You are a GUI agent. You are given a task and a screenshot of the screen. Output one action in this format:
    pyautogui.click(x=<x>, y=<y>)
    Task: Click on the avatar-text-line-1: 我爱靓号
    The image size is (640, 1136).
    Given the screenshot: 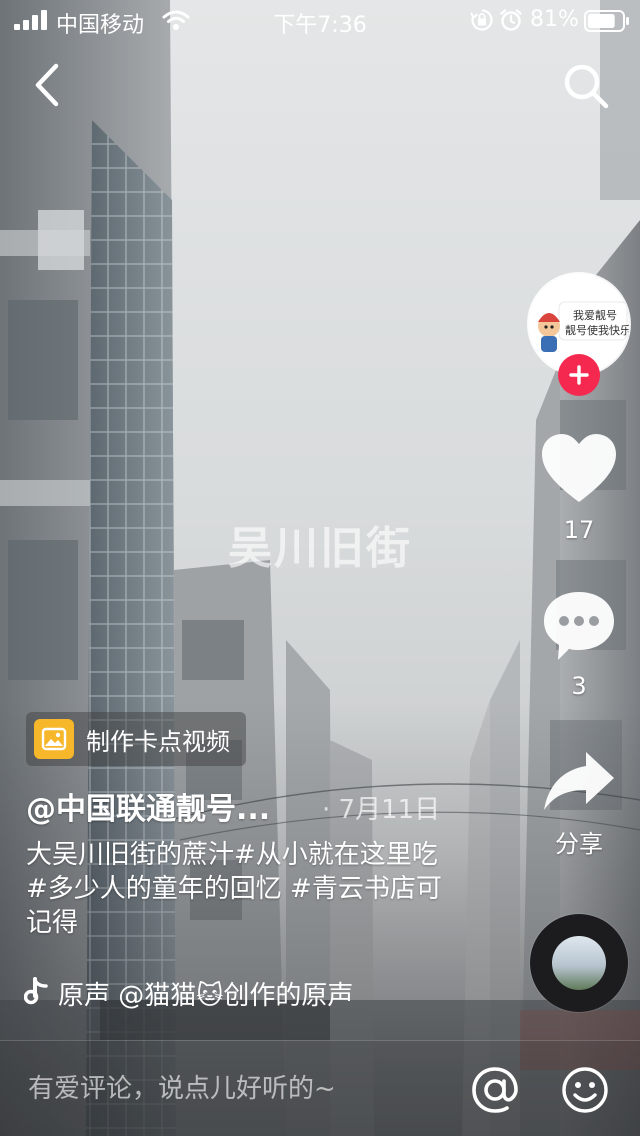 What is the action you would take?
    pyautogui.click(x=595, y=315)
    